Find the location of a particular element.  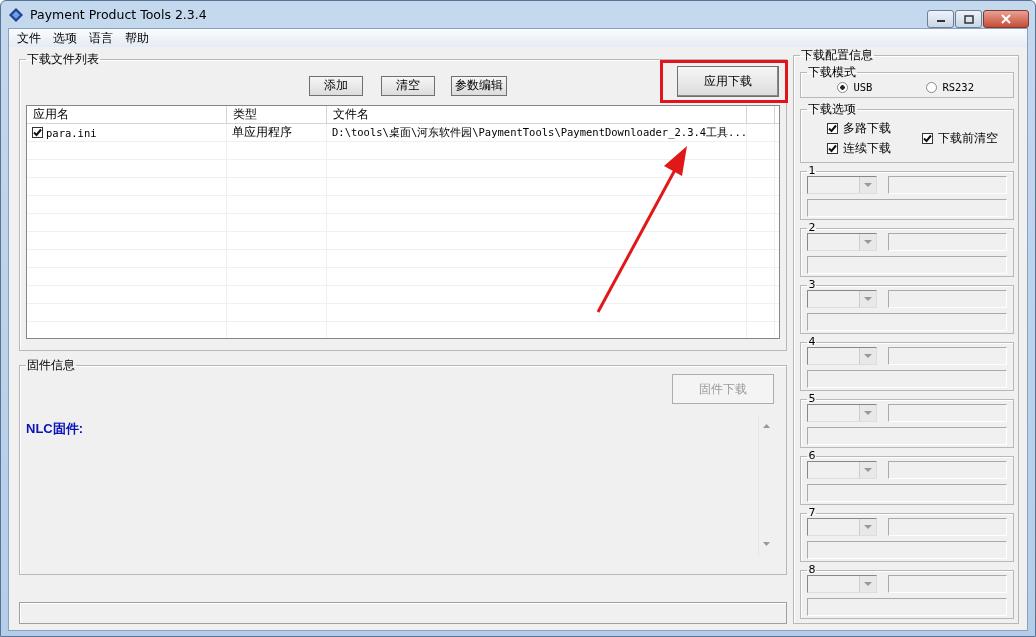

menu-item: 语言 is located at coordinates (101, 38).